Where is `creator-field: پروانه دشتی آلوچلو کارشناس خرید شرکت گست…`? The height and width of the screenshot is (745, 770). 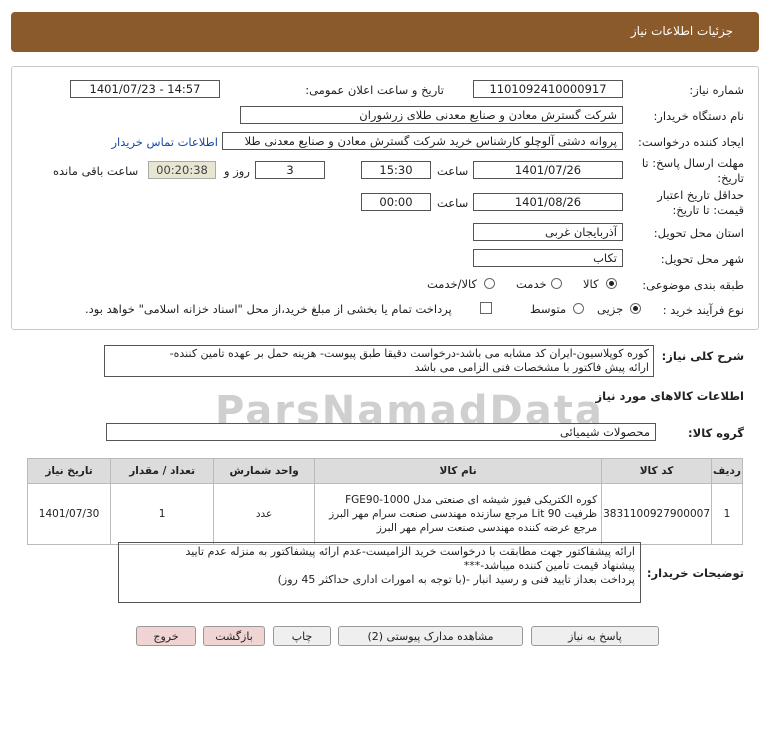 creator-field: پروانه دشتی آلوچلو کارشناس خرید شرکت گست… is located at coordinates (422, 141).